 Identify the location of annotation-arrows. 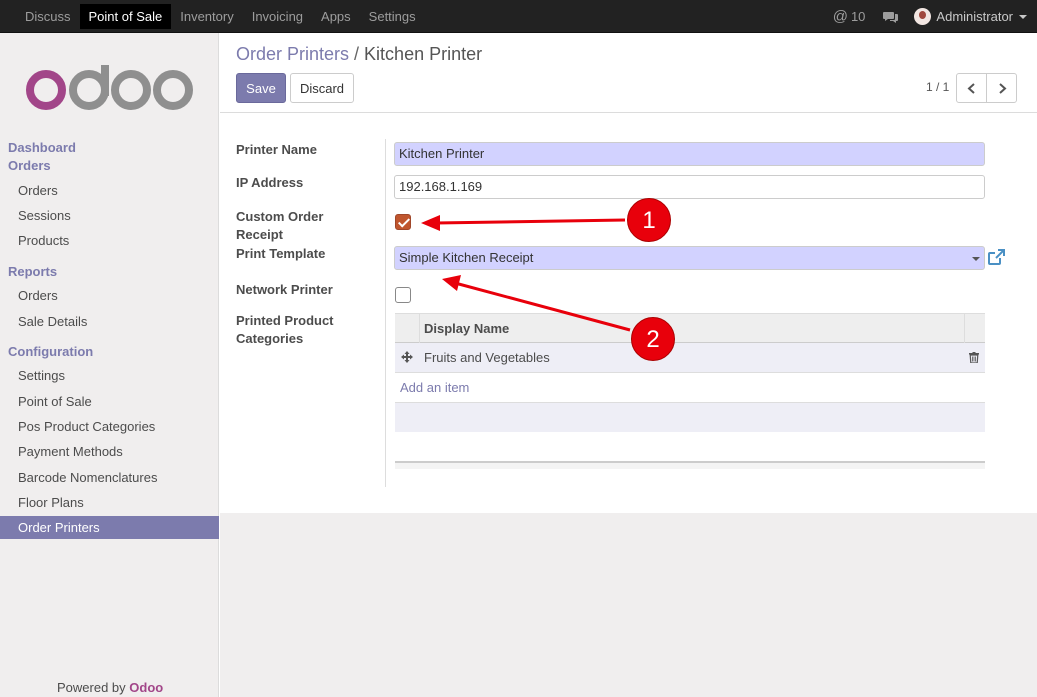
(526, 273).